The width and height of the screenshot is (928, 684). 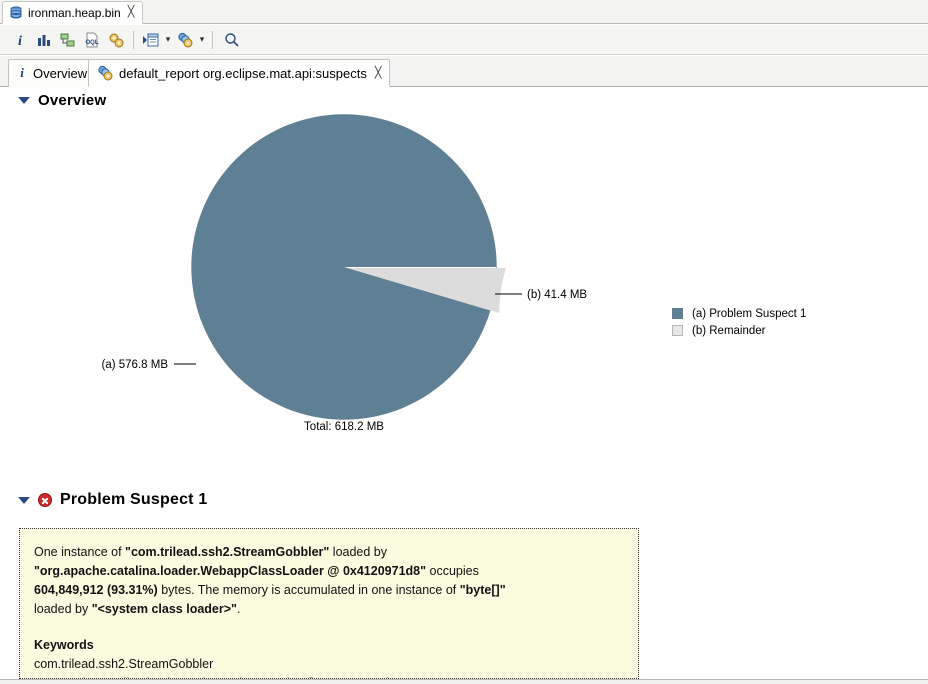 I want to click on keyword-item: com.trilead.ssh2.StreamGobbler, so click(x=124, y=664).